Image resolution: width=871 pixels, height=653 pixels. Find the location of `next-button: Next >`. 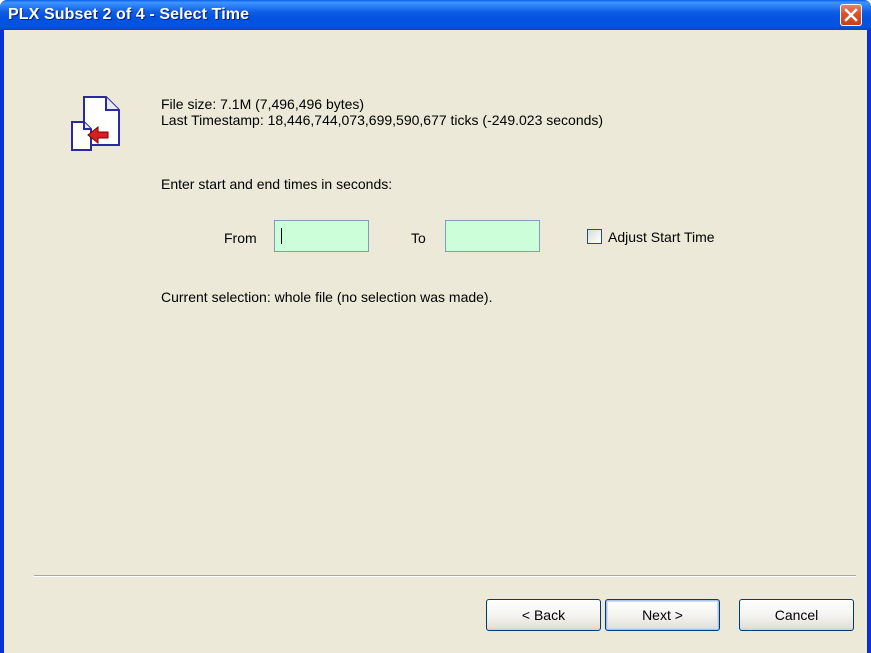

next-button: Next > is located at coordinates (662, 615).